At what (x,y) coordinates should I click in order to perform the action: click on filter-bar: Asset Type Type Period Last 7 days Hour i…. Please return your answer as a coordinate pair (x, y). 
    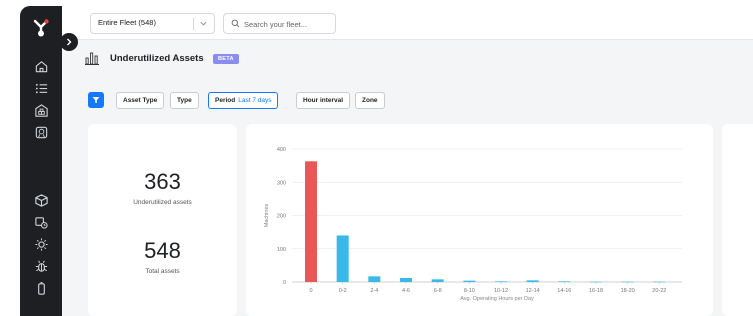
    Looking at the image, I should click on (407, 102).